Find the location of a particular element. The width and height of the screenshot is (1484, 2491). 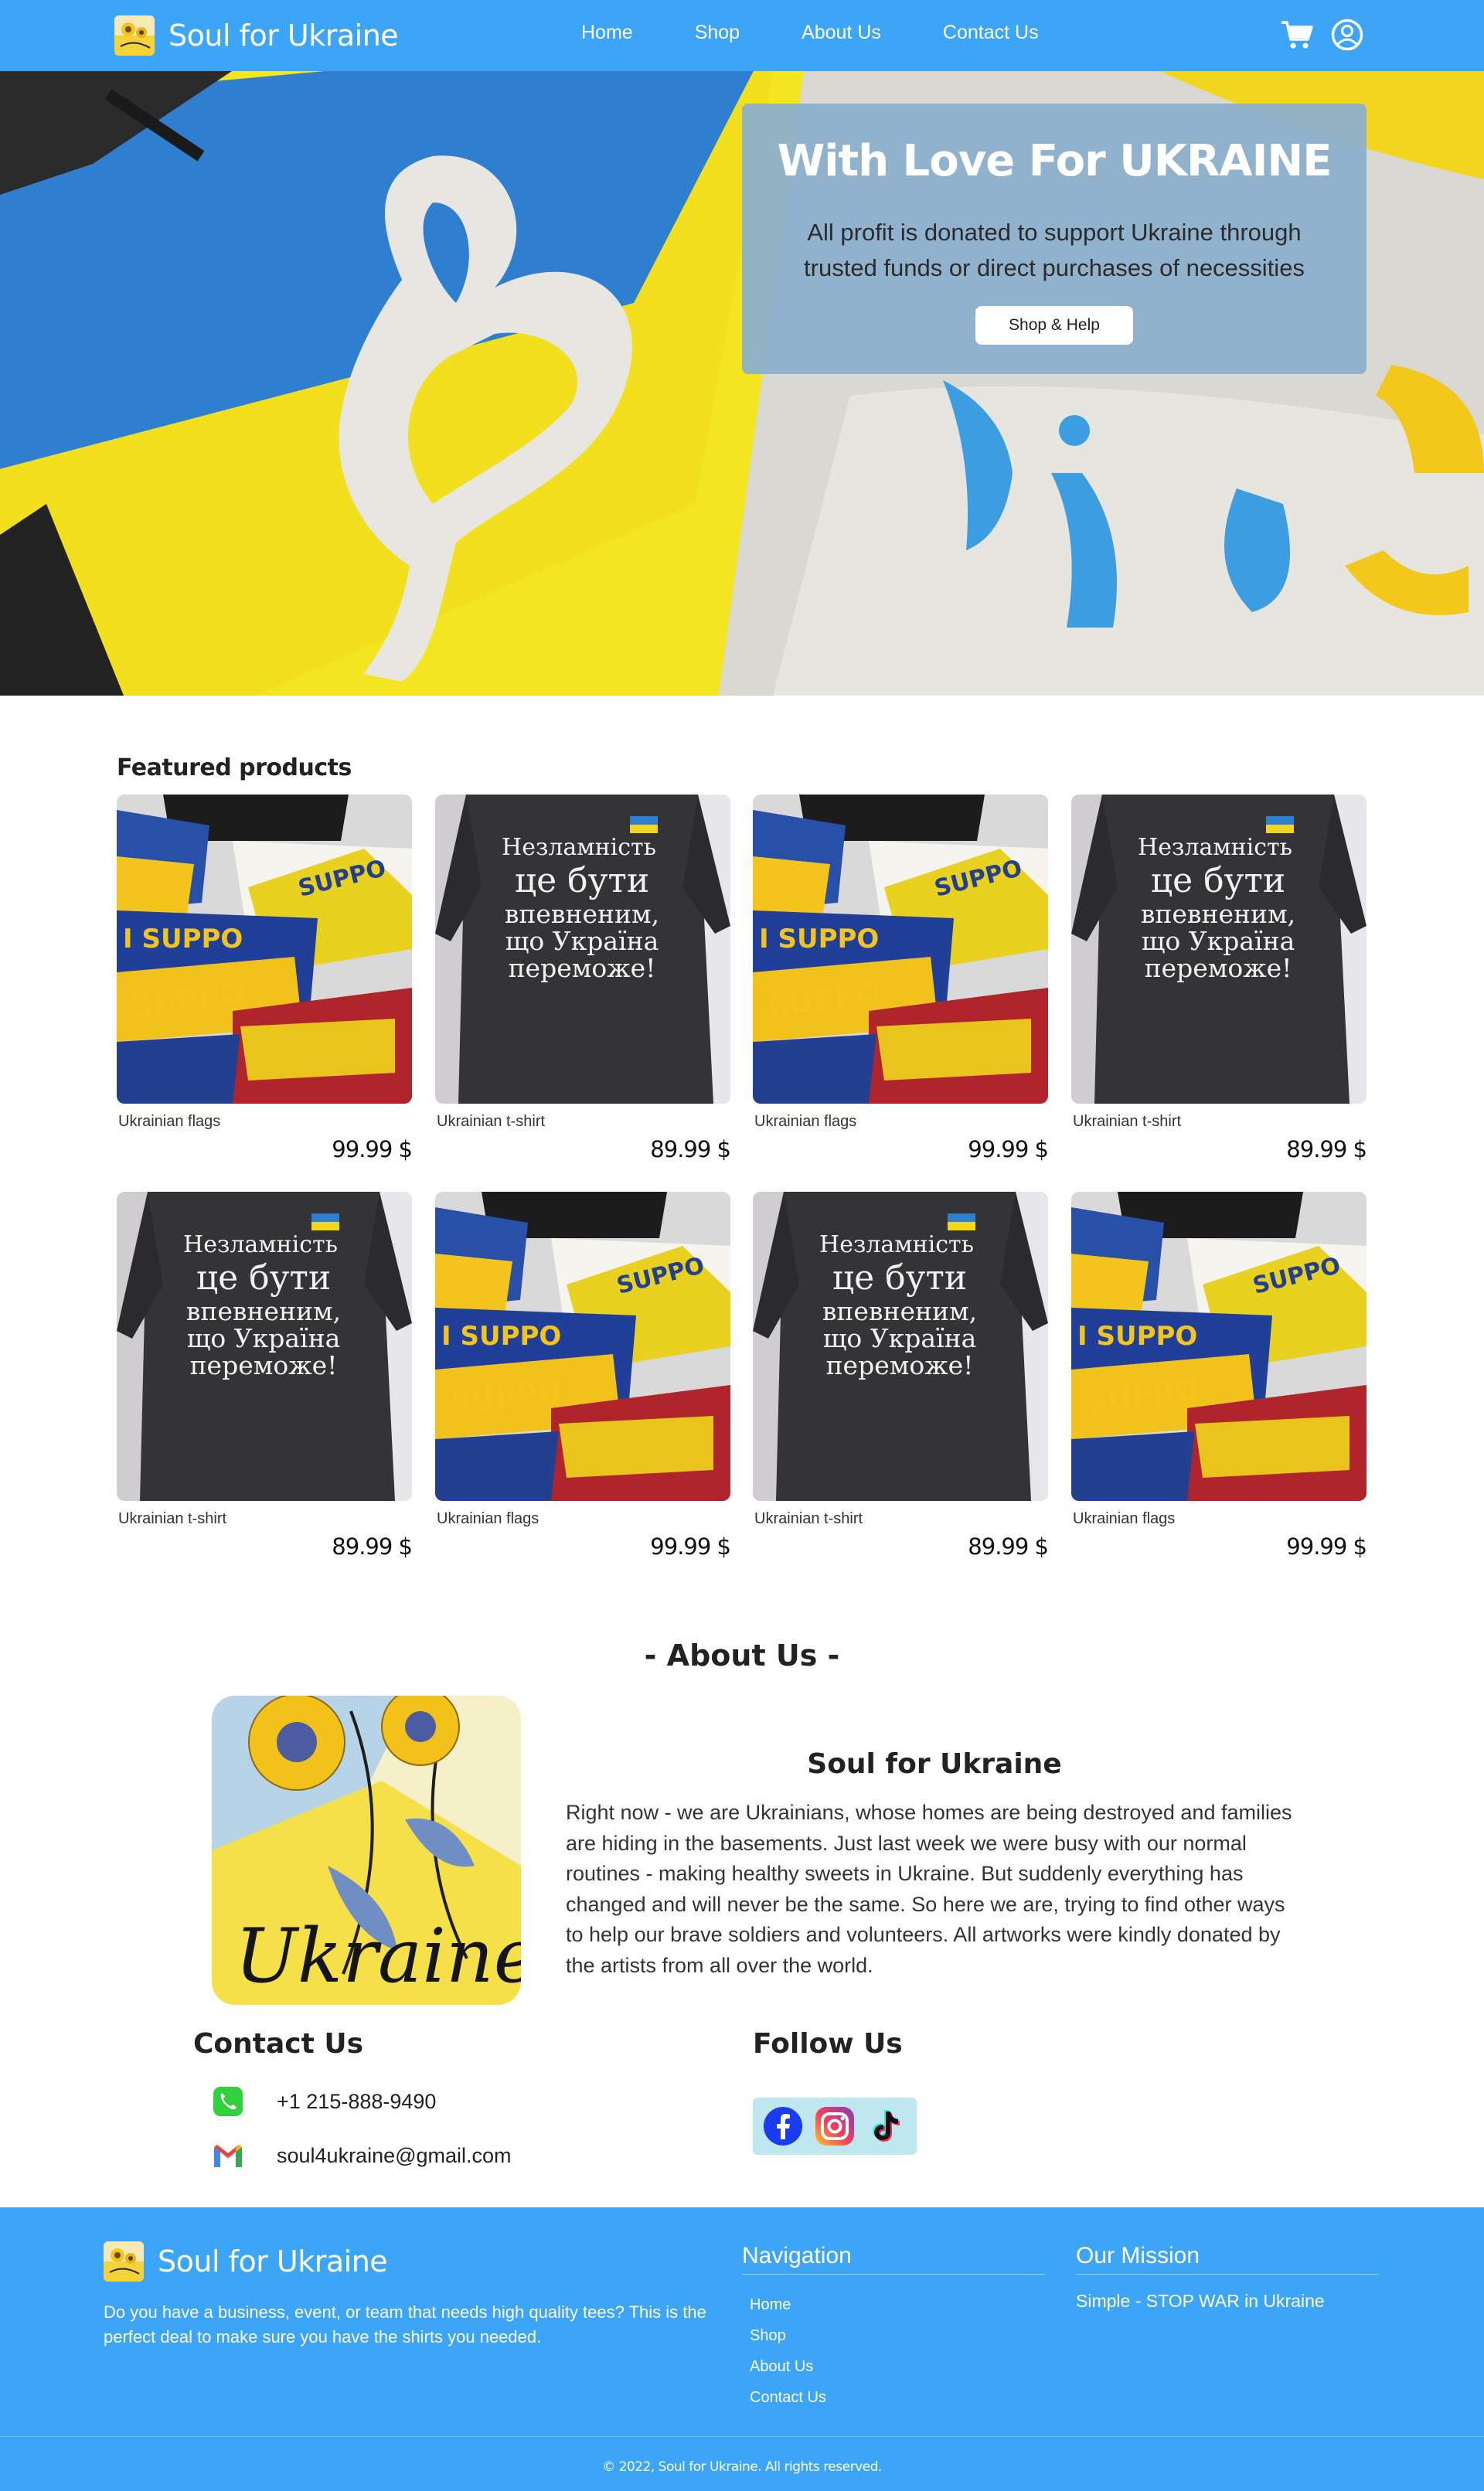

footer-divider is located at coordinates (742, 2436).